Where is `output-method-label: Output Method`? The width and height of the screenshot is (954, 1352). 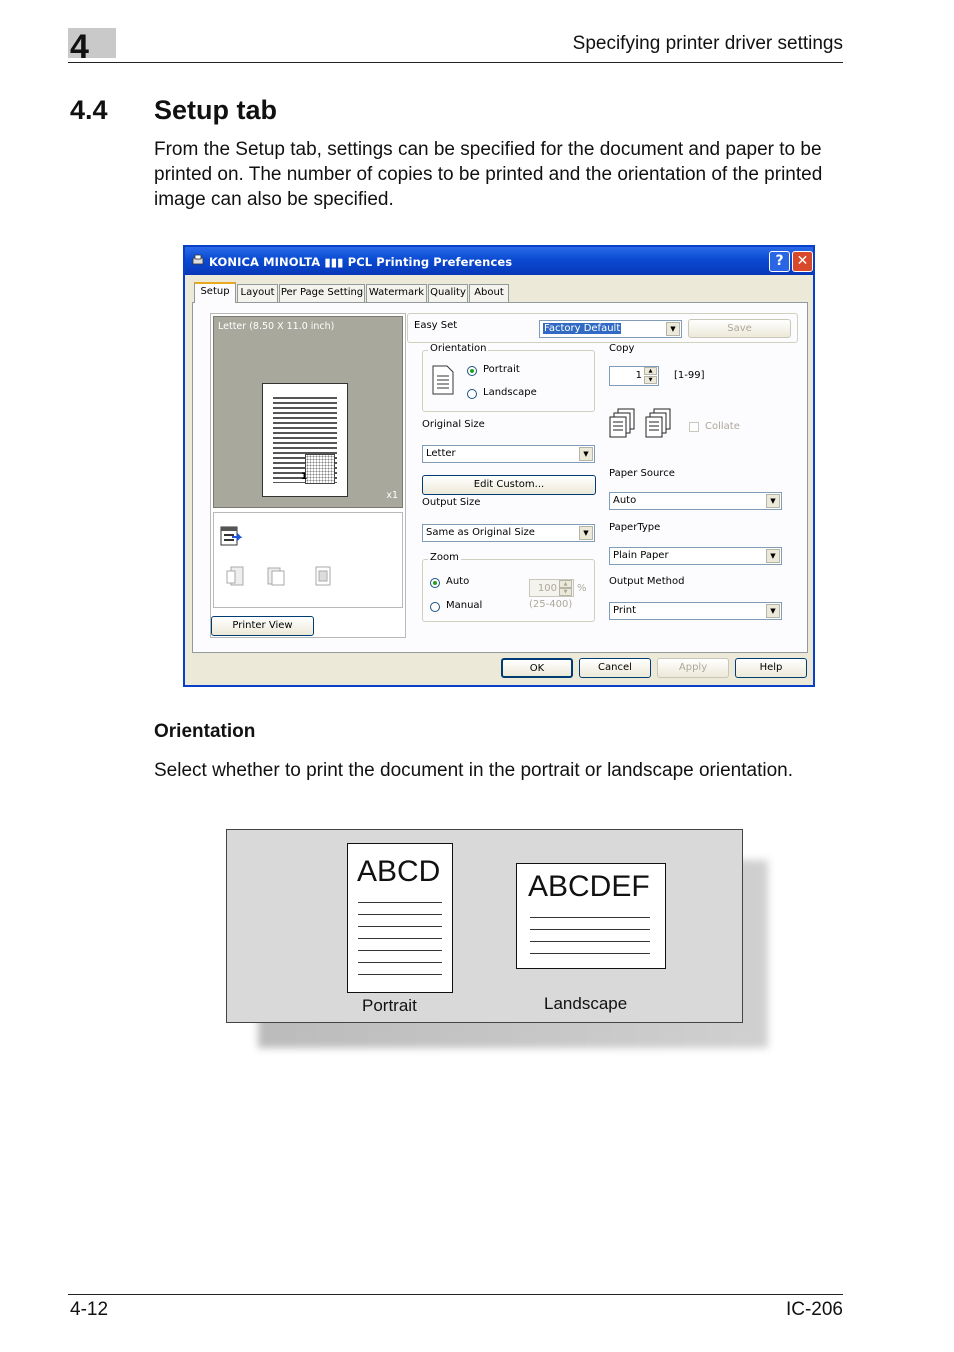
output-method-label: Output Method is located at coordinates (647, 581).